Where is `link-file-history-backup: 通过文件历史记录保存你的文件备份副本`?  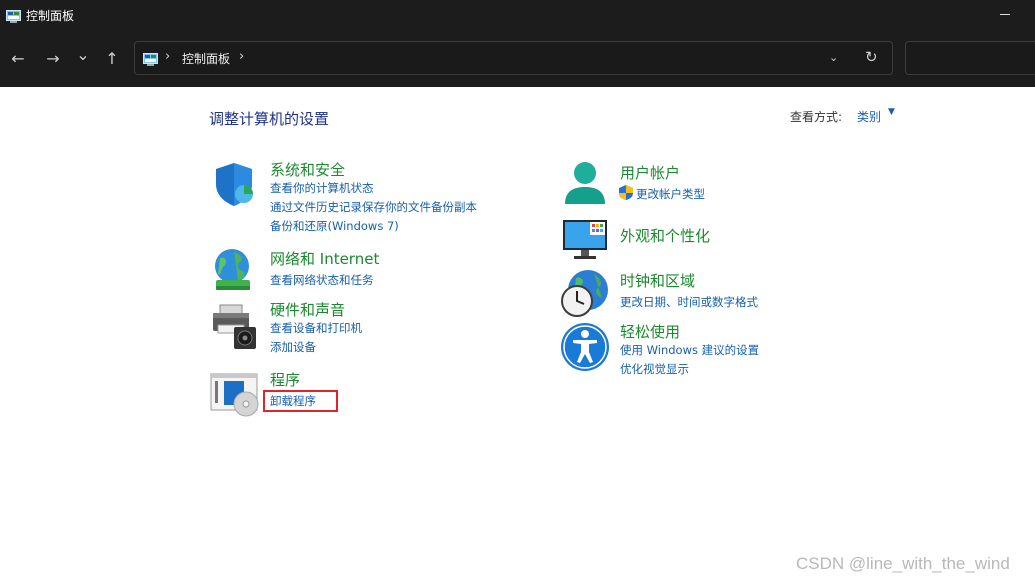
link-file-history-backup: 通过文件历史记录保存你的文件备份副本 is located at coordinates (373, 207).